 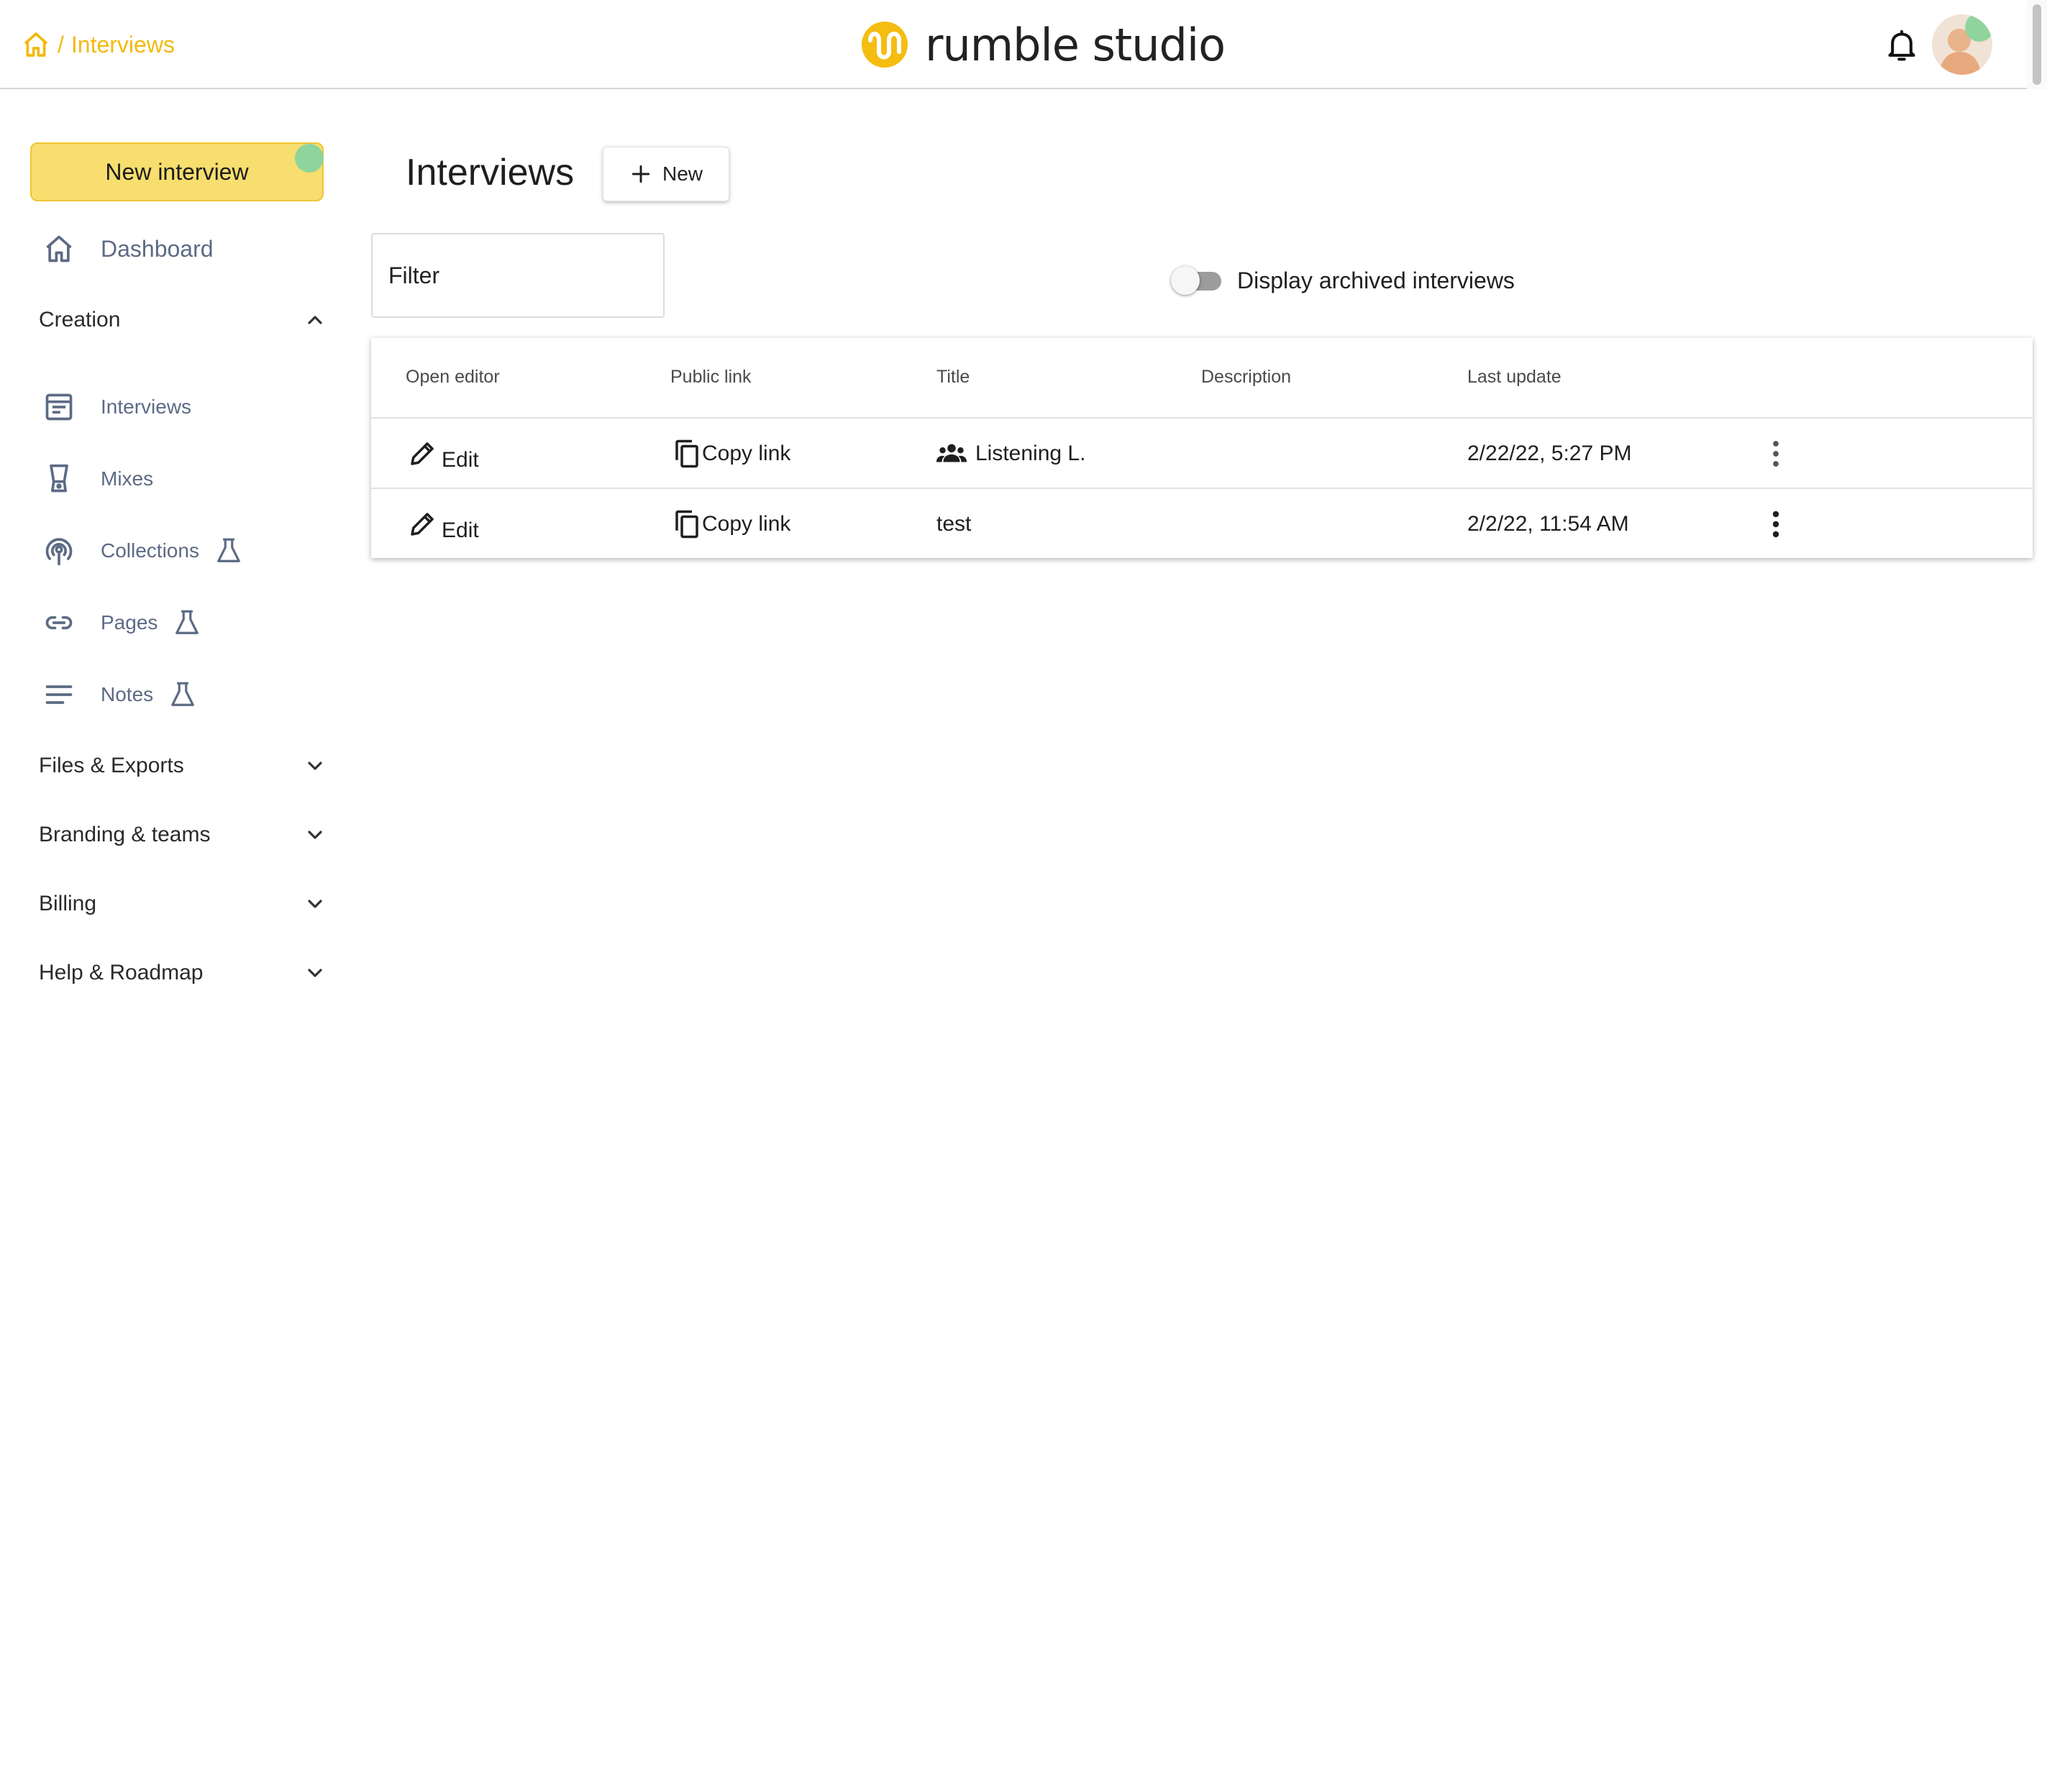 I want to click on sidebar-item-label: Mixes, so click(x=127, y=478).